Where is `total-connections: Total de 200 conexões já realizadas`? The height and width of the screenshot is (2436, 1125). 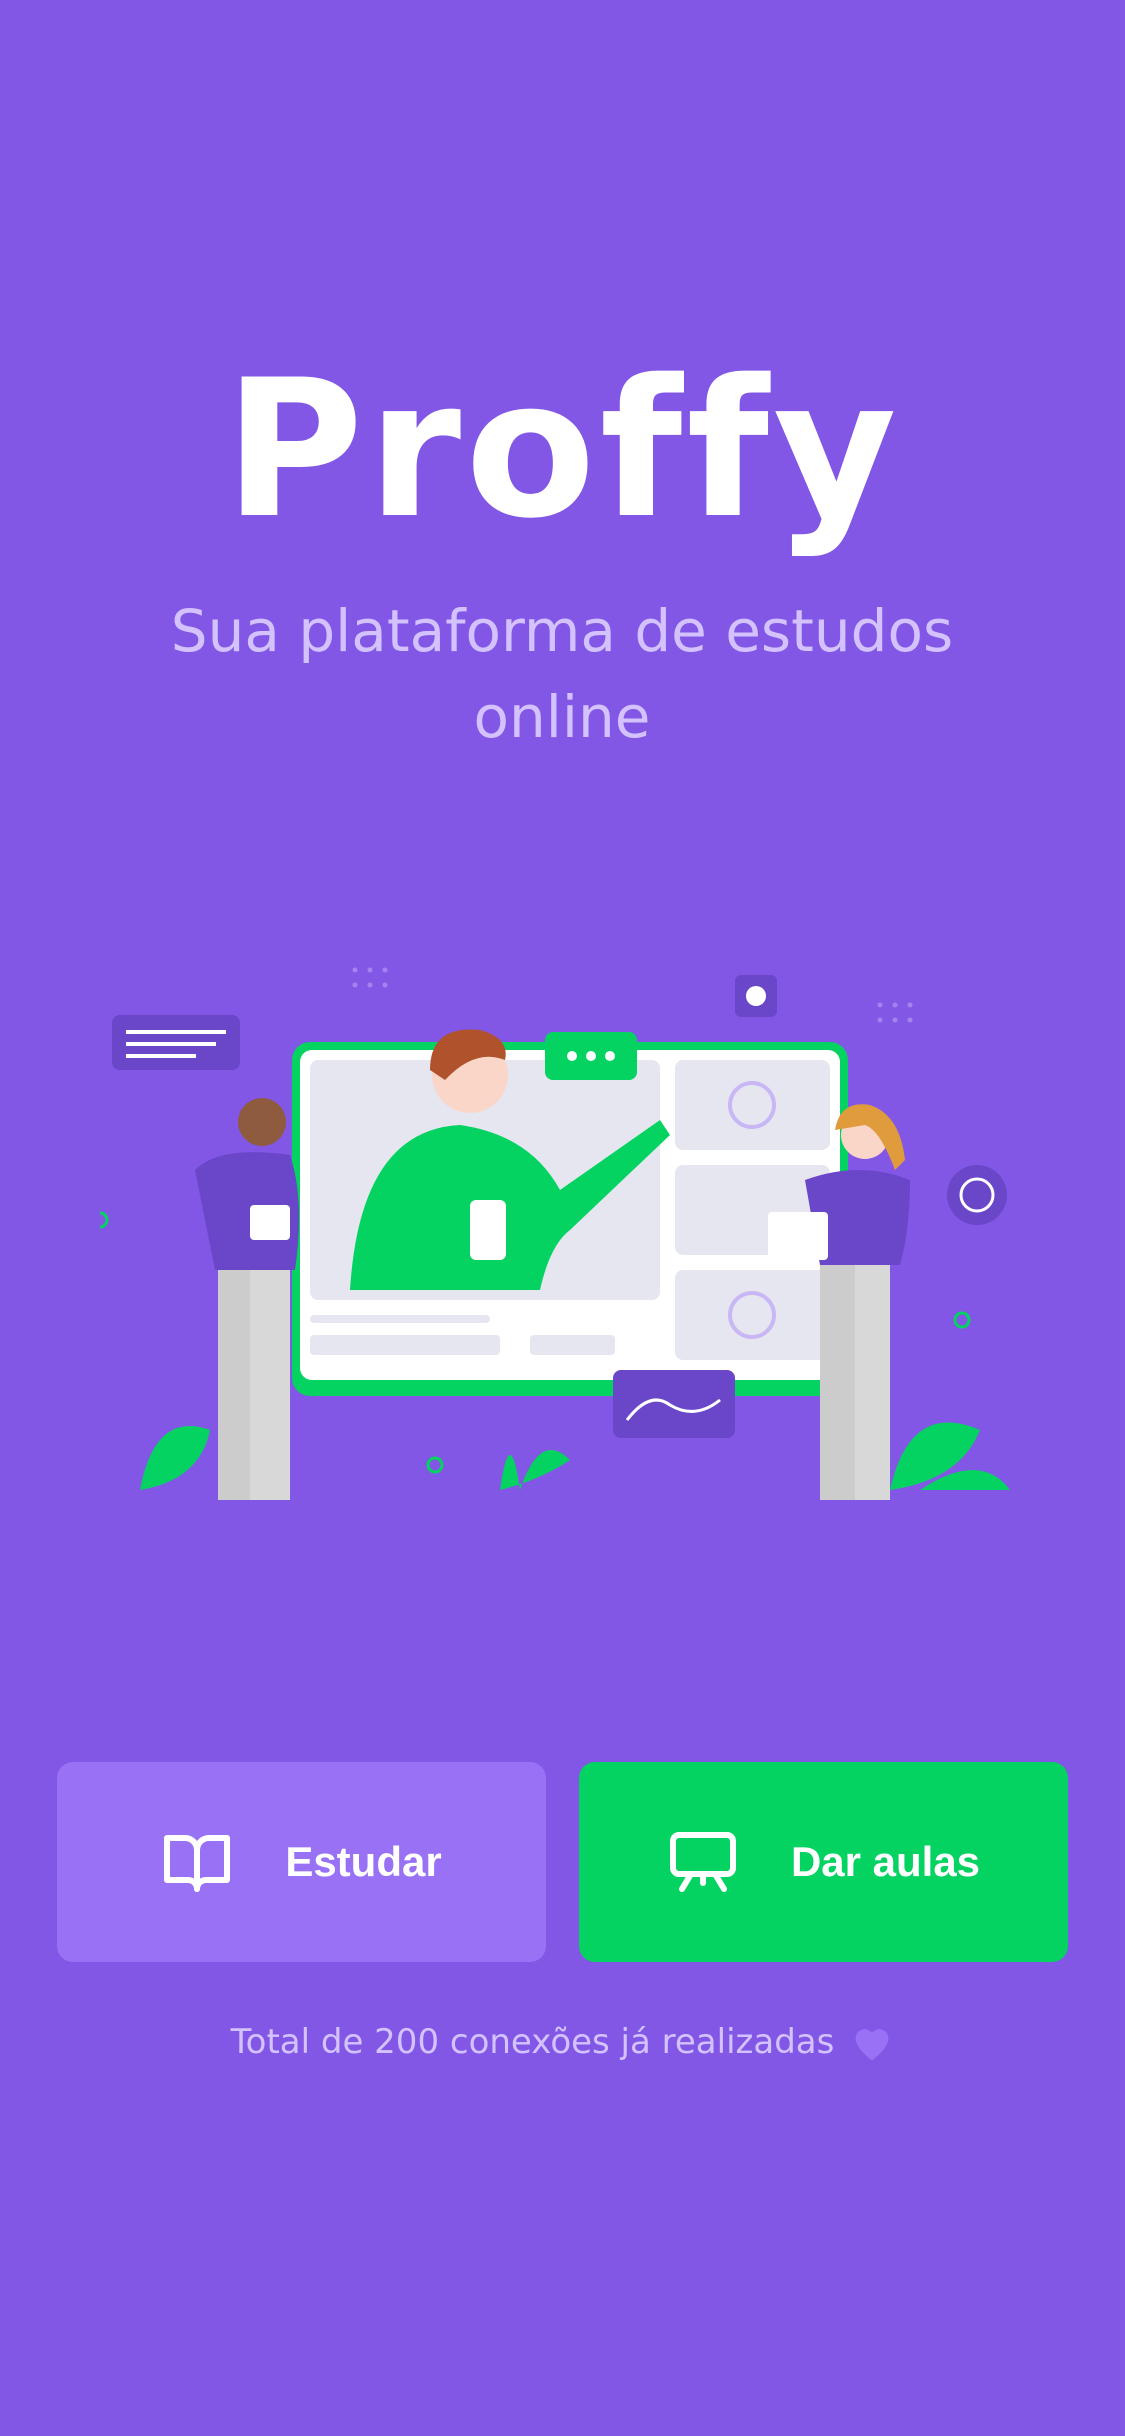 total-connections: Total de 200 conexões já realizadas is located at coordinates (562, 2042).